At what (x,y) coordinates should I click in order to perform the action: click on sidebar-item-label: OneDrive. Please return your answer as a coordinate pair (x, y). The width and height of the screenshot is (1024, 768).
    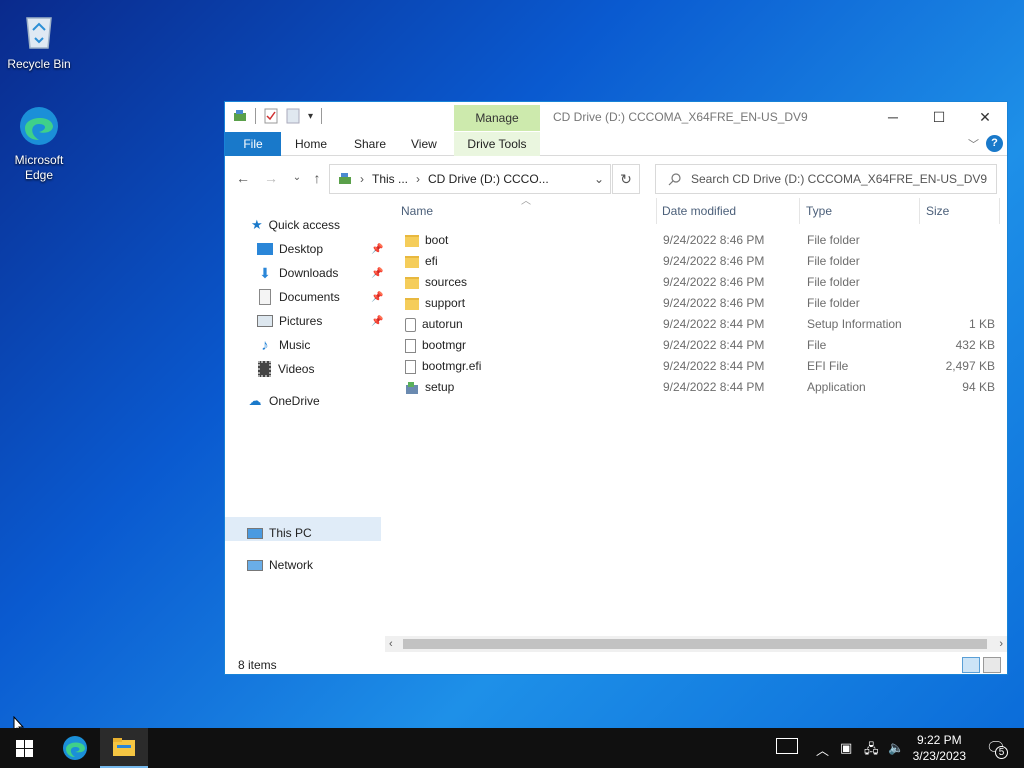
    Looking at the image, I should click on (294, 401).